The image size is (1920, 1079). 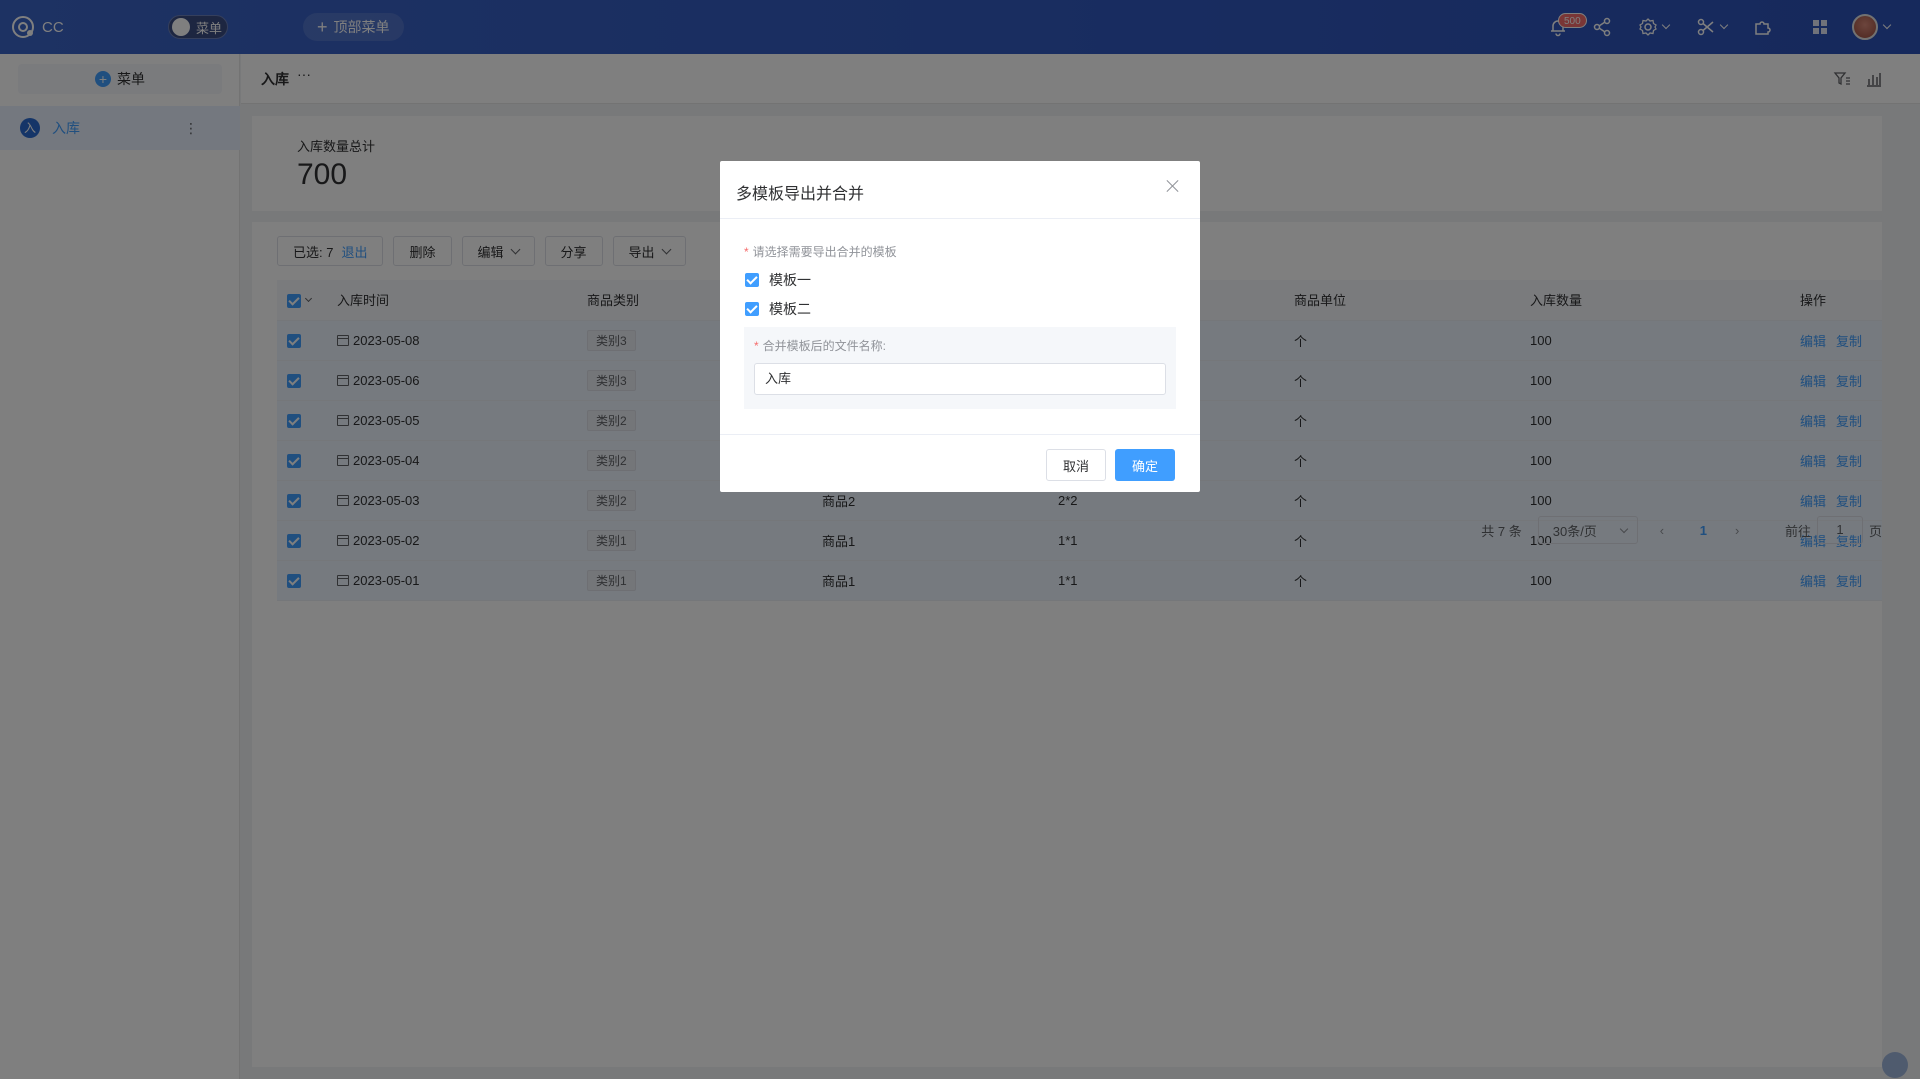 I want to click on dialog-title: 多模板导出并合并, so click(x=800, y=194).